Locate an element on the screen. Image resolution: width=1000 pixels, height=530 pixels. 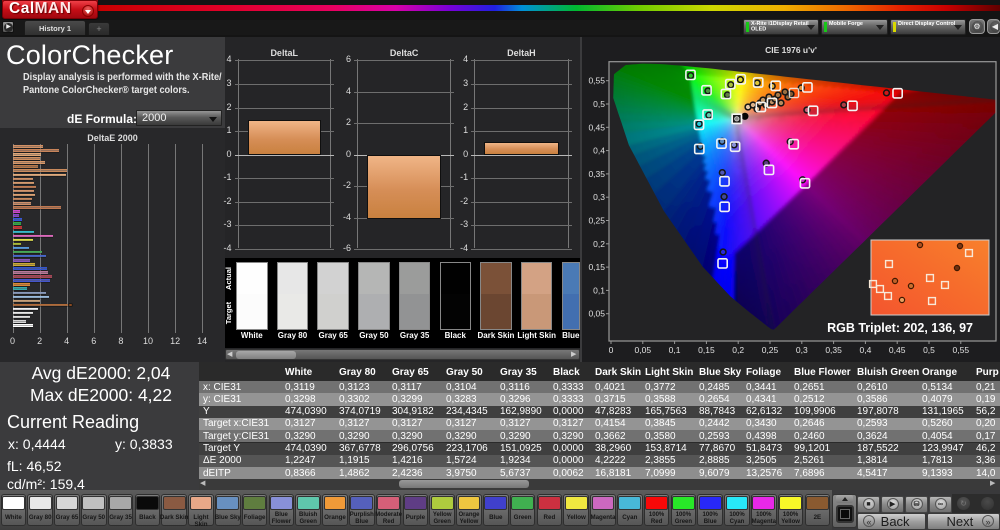
svg-text: RGB Triplet: 202, 136, 97 is located at coordinates (900, 328).